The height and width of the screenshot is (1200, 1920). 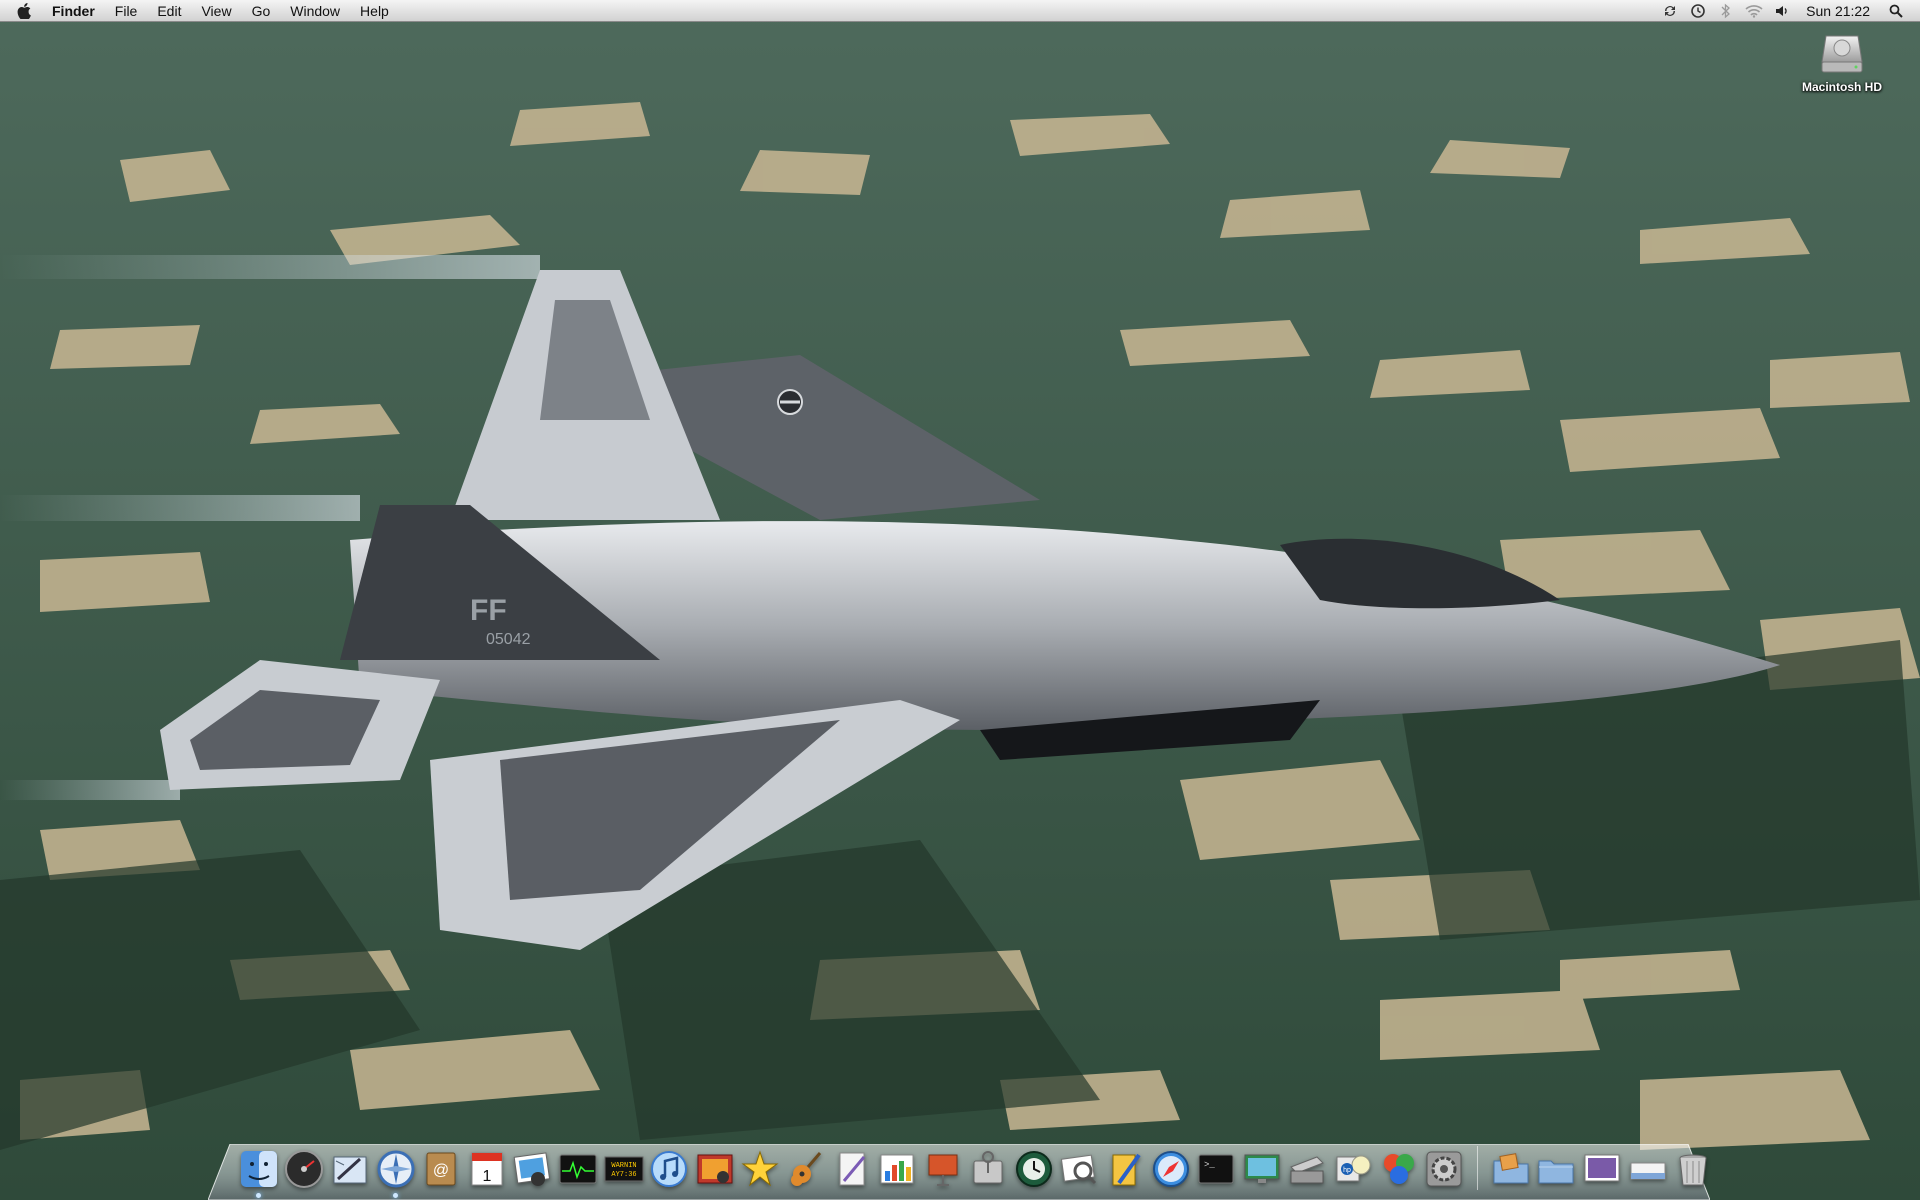 I want to click on dock-address-book: @, so click(x=441, y=1169).